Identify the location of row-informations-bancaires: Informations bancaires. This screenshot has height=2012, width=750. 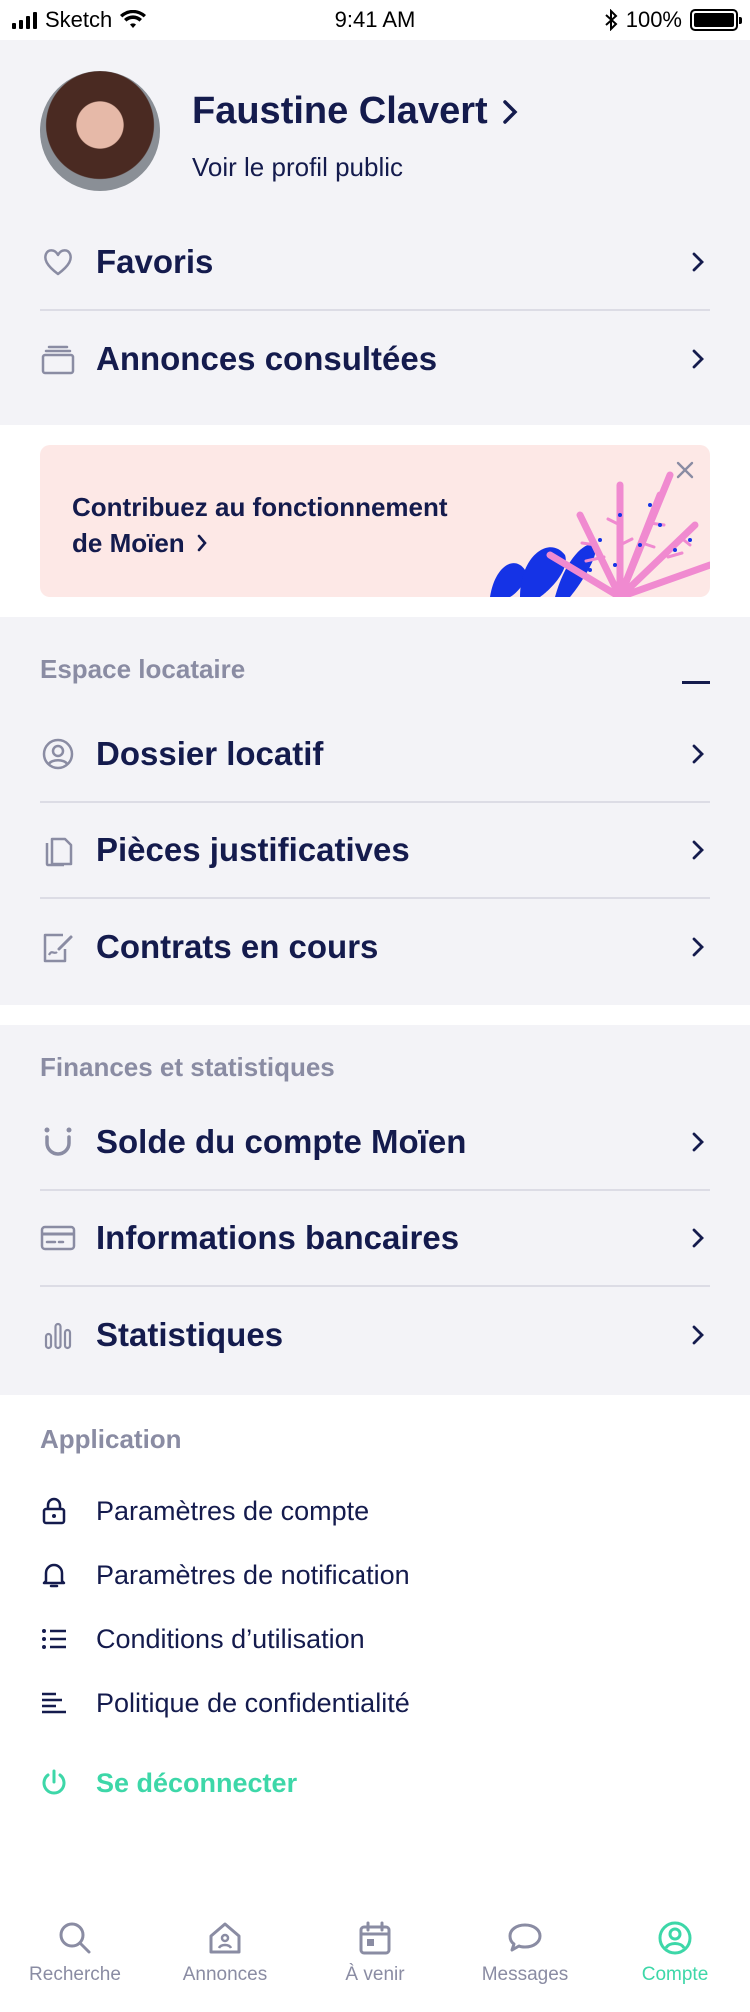
(375, 1239).